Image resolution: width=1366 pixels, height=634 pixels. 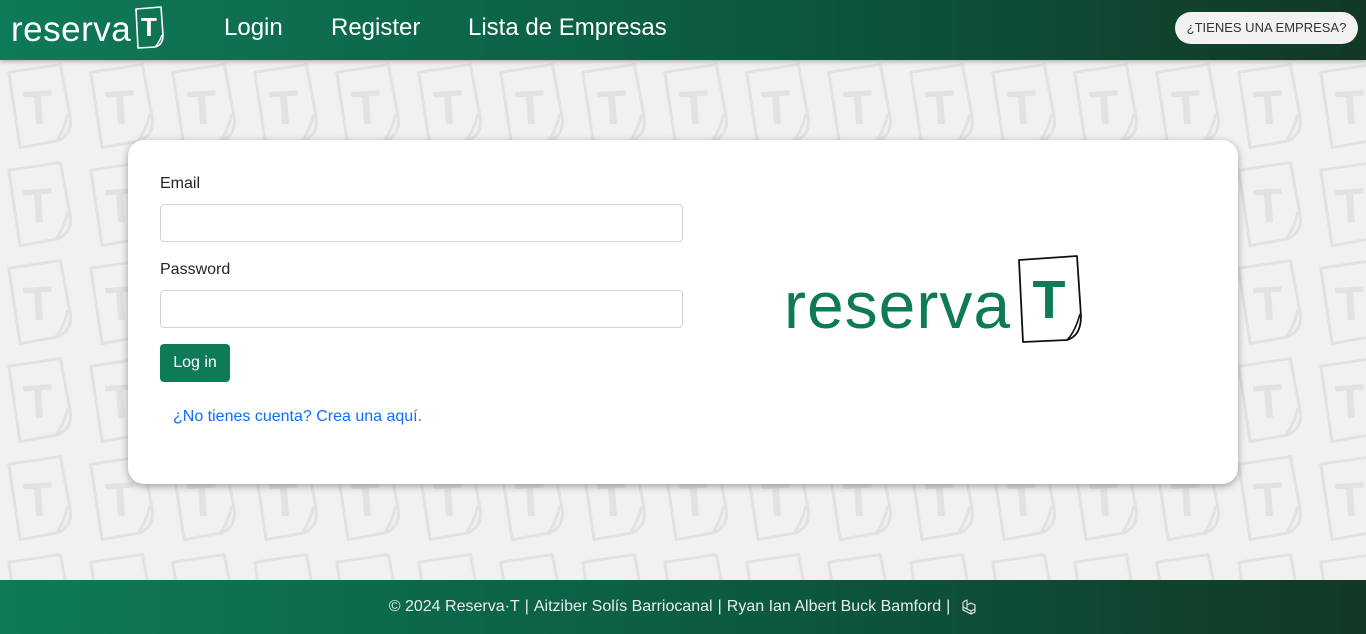 I want to click on card-logo-t-icon: T, so click(x=1050, y=299).